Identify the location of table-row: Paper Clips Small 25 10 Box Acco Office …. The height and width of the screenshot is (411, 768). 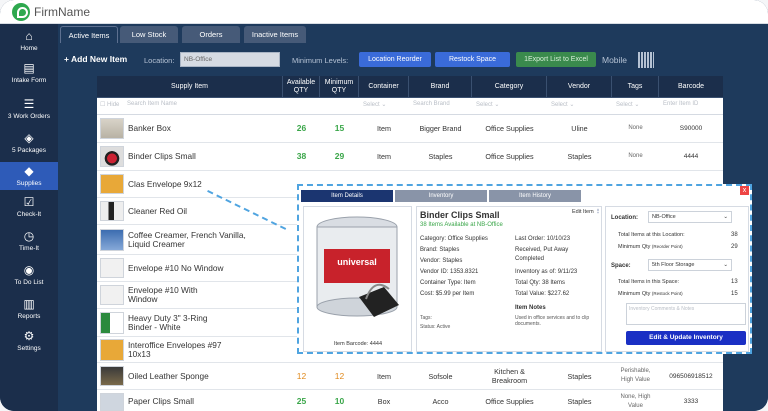
(410, 400).